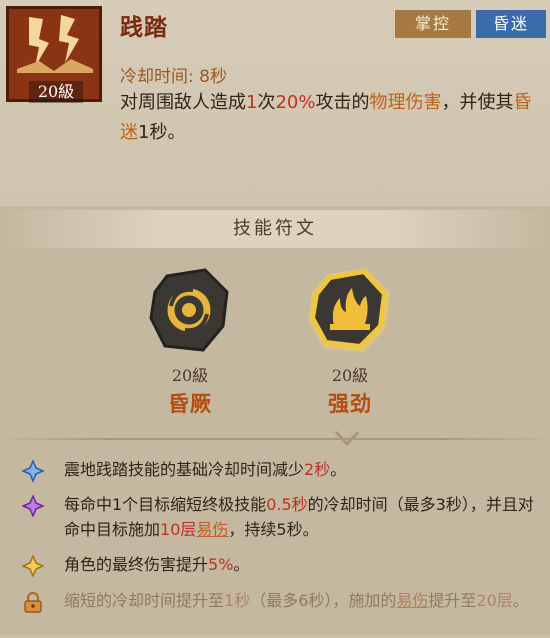  What do you see at coordinates (173, 77) in the screenshot?
I see `cooldown-text: 冷却时间: 8秒` at bounding box center [173, 77].